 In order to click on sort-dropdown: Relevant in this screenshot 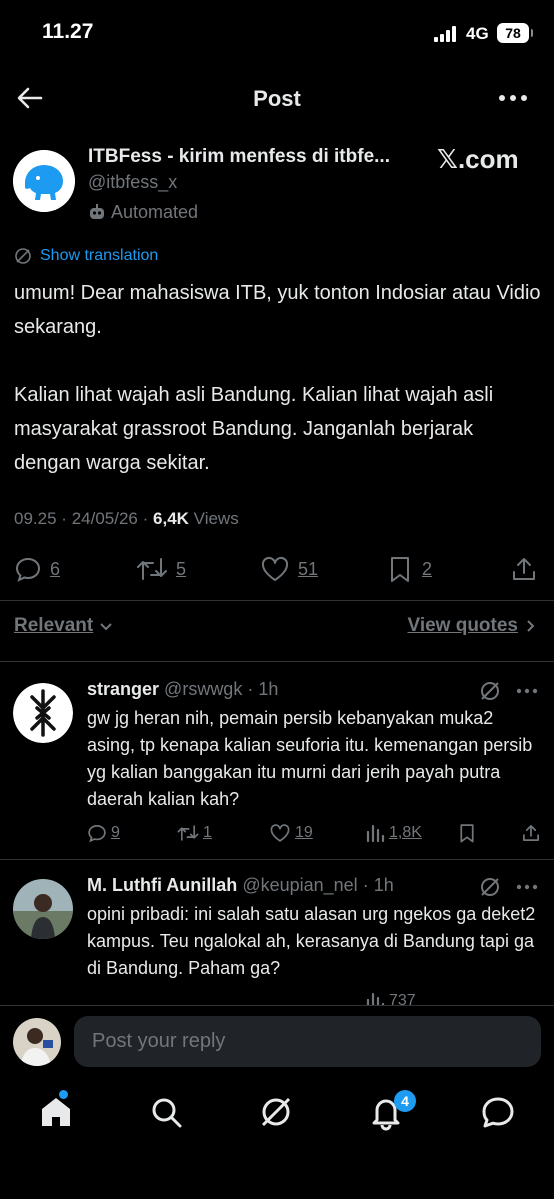, I will do `click(64, 626)`.